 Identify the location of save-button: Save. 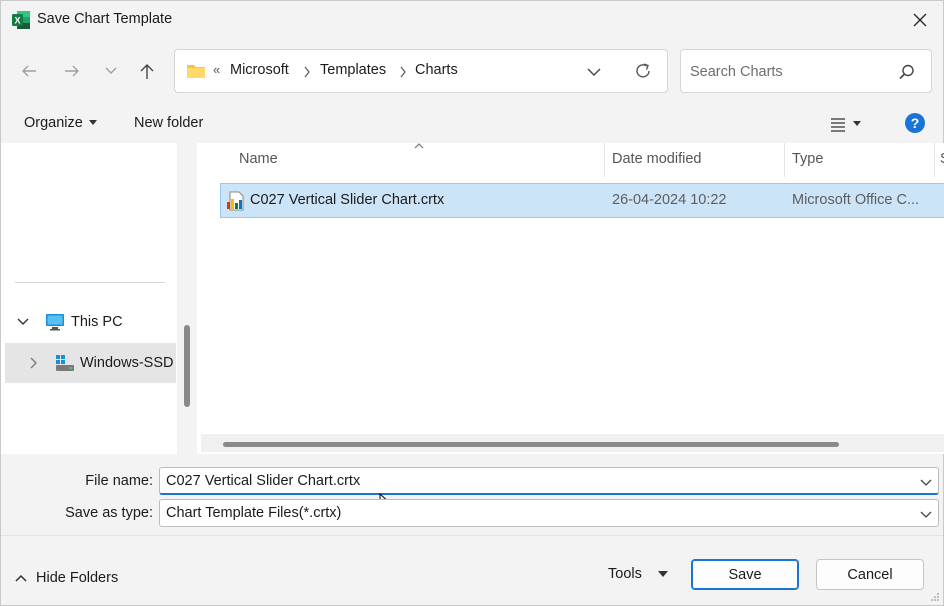
(745, 574).